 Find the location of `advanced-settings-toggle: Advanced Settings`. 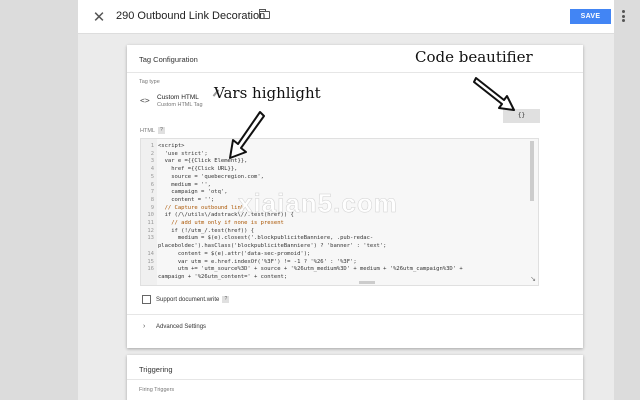

advanced-settings-toggle: Advanced Settings is located at coordinates (181, 327).